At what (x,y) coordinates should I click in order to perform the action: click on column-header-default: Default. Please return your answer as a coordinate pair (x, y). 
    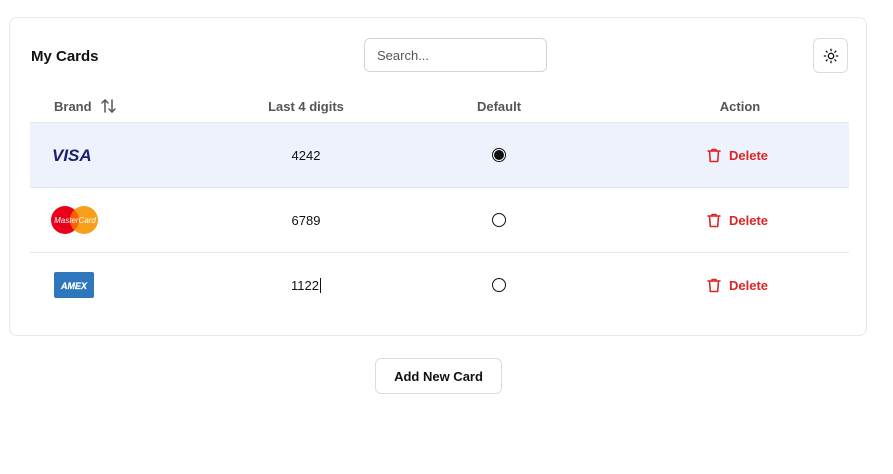
    Looking at the image, I should click on (499, 106).